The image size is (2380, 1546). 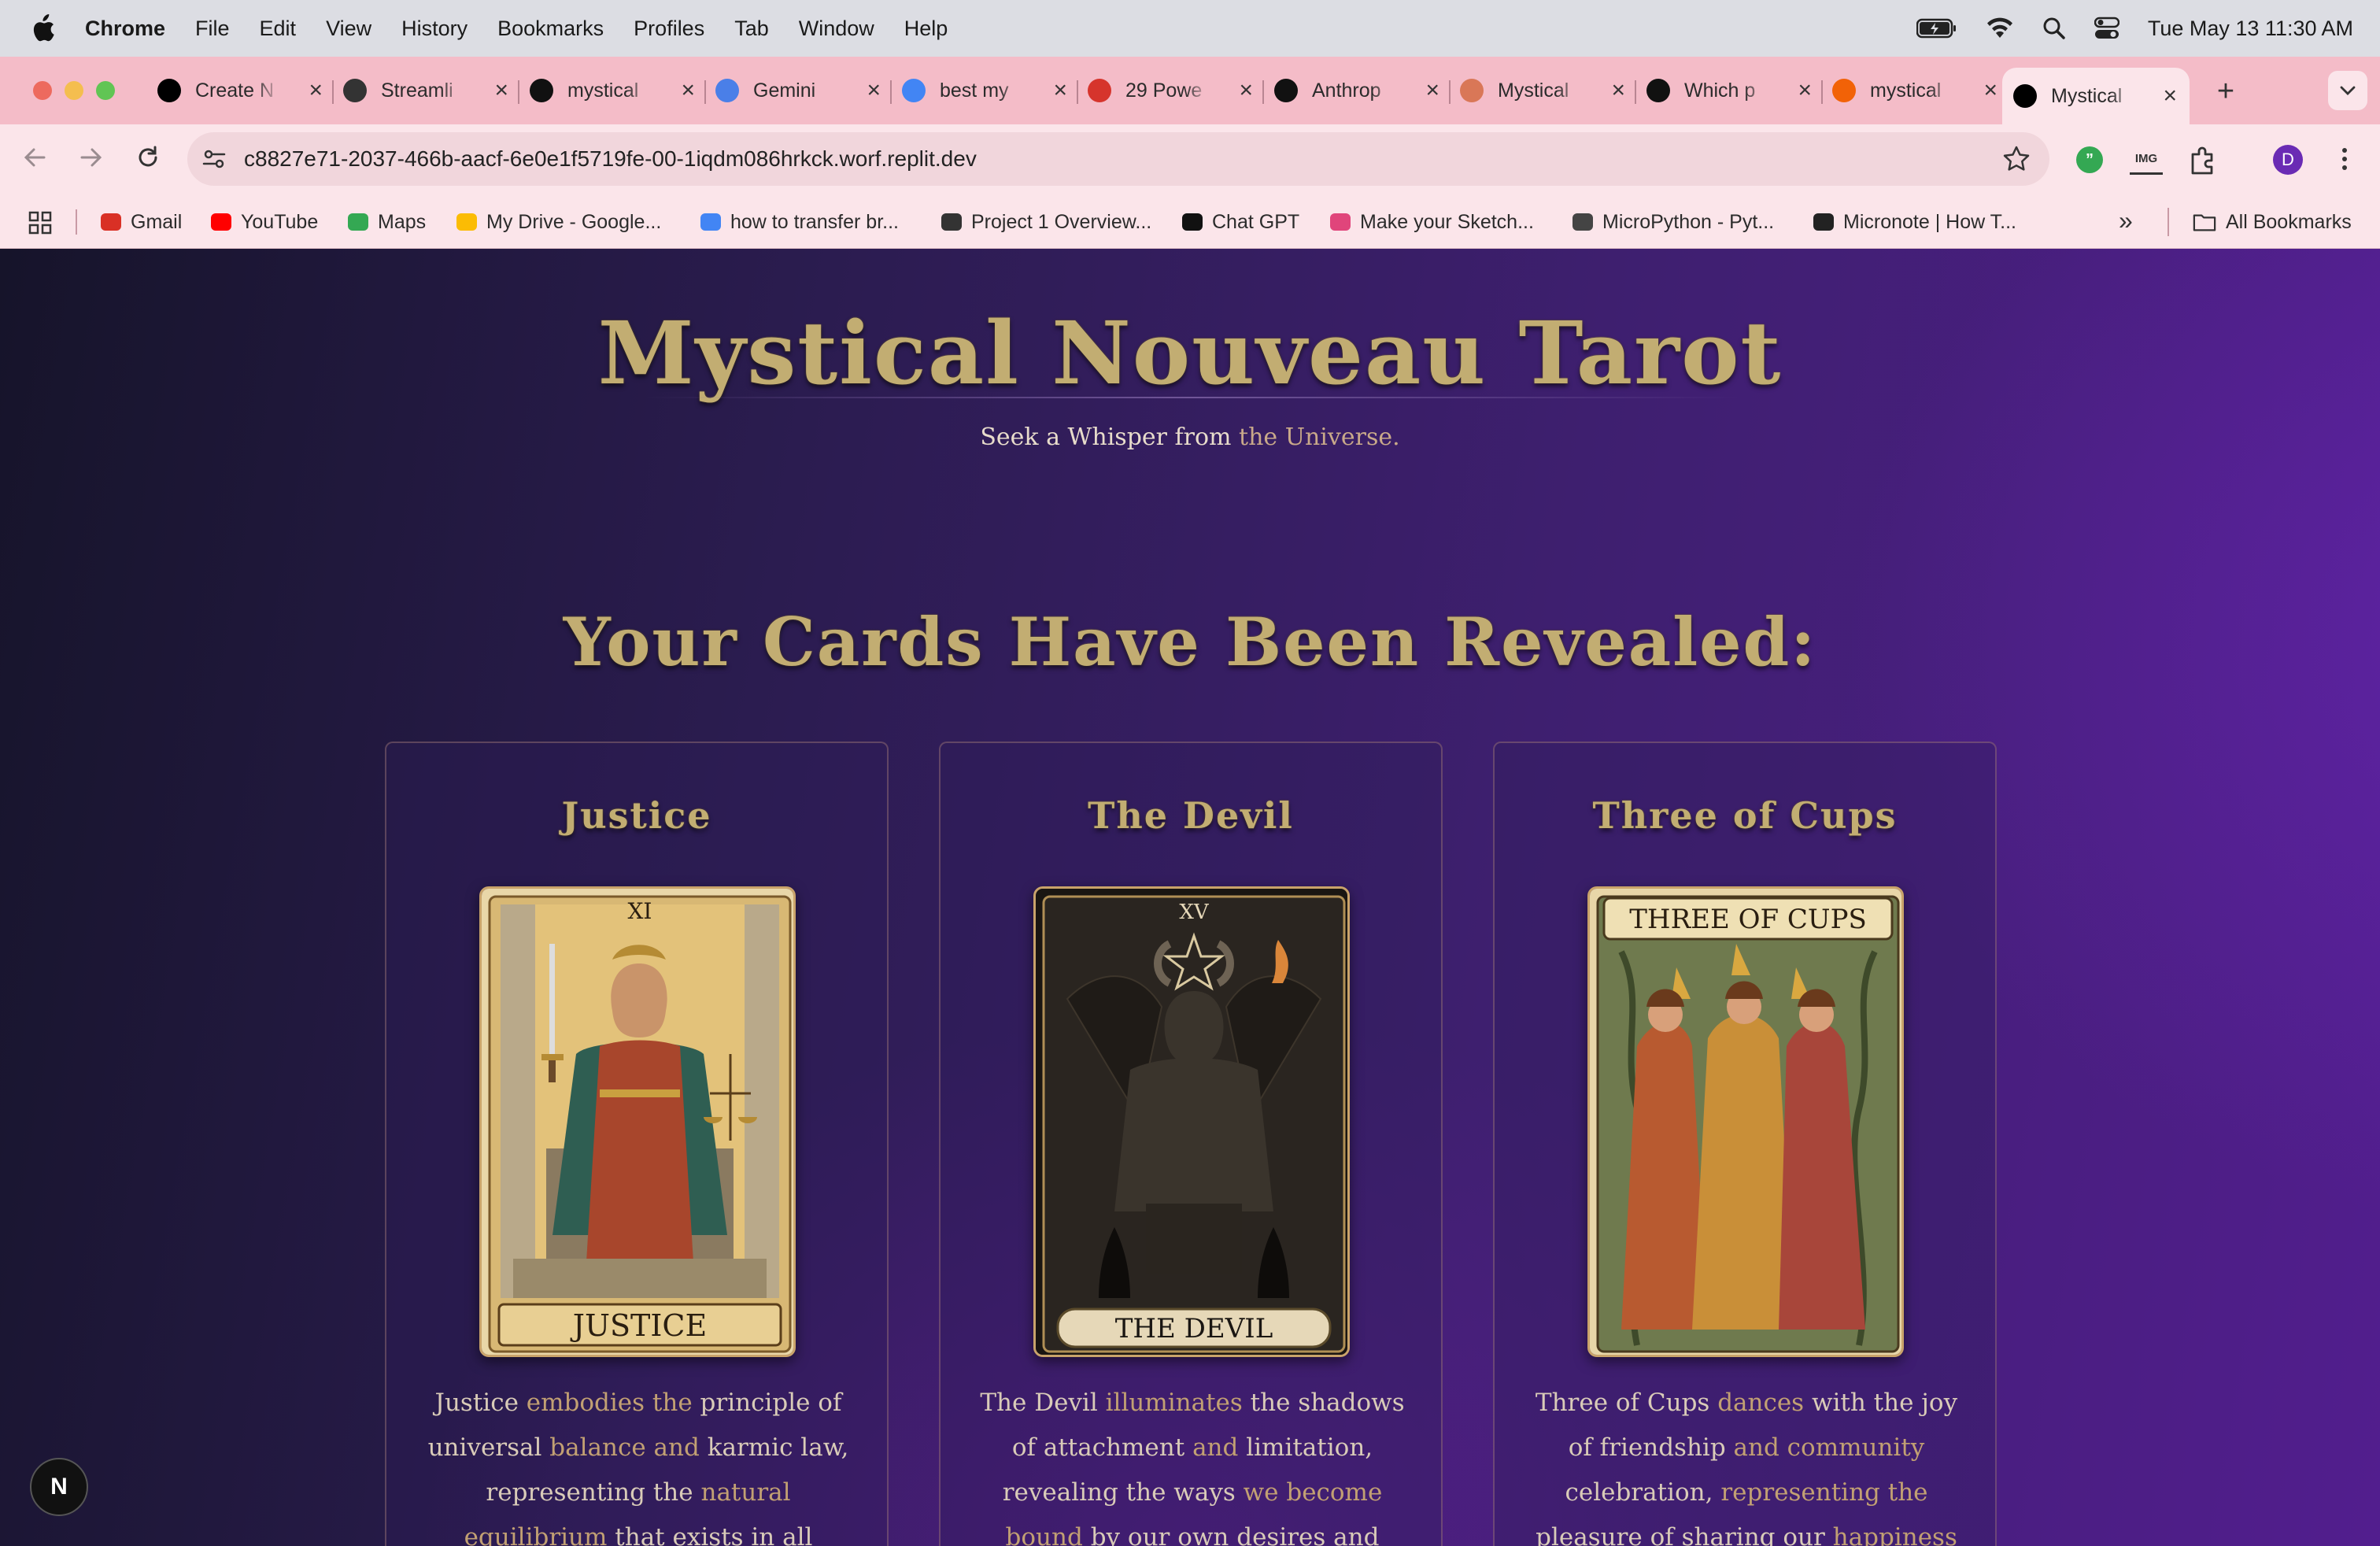 What do you see at coordinates (74, 90) in the screenshot?
I see `window-minimize-button` at bounding box center [74, 90].